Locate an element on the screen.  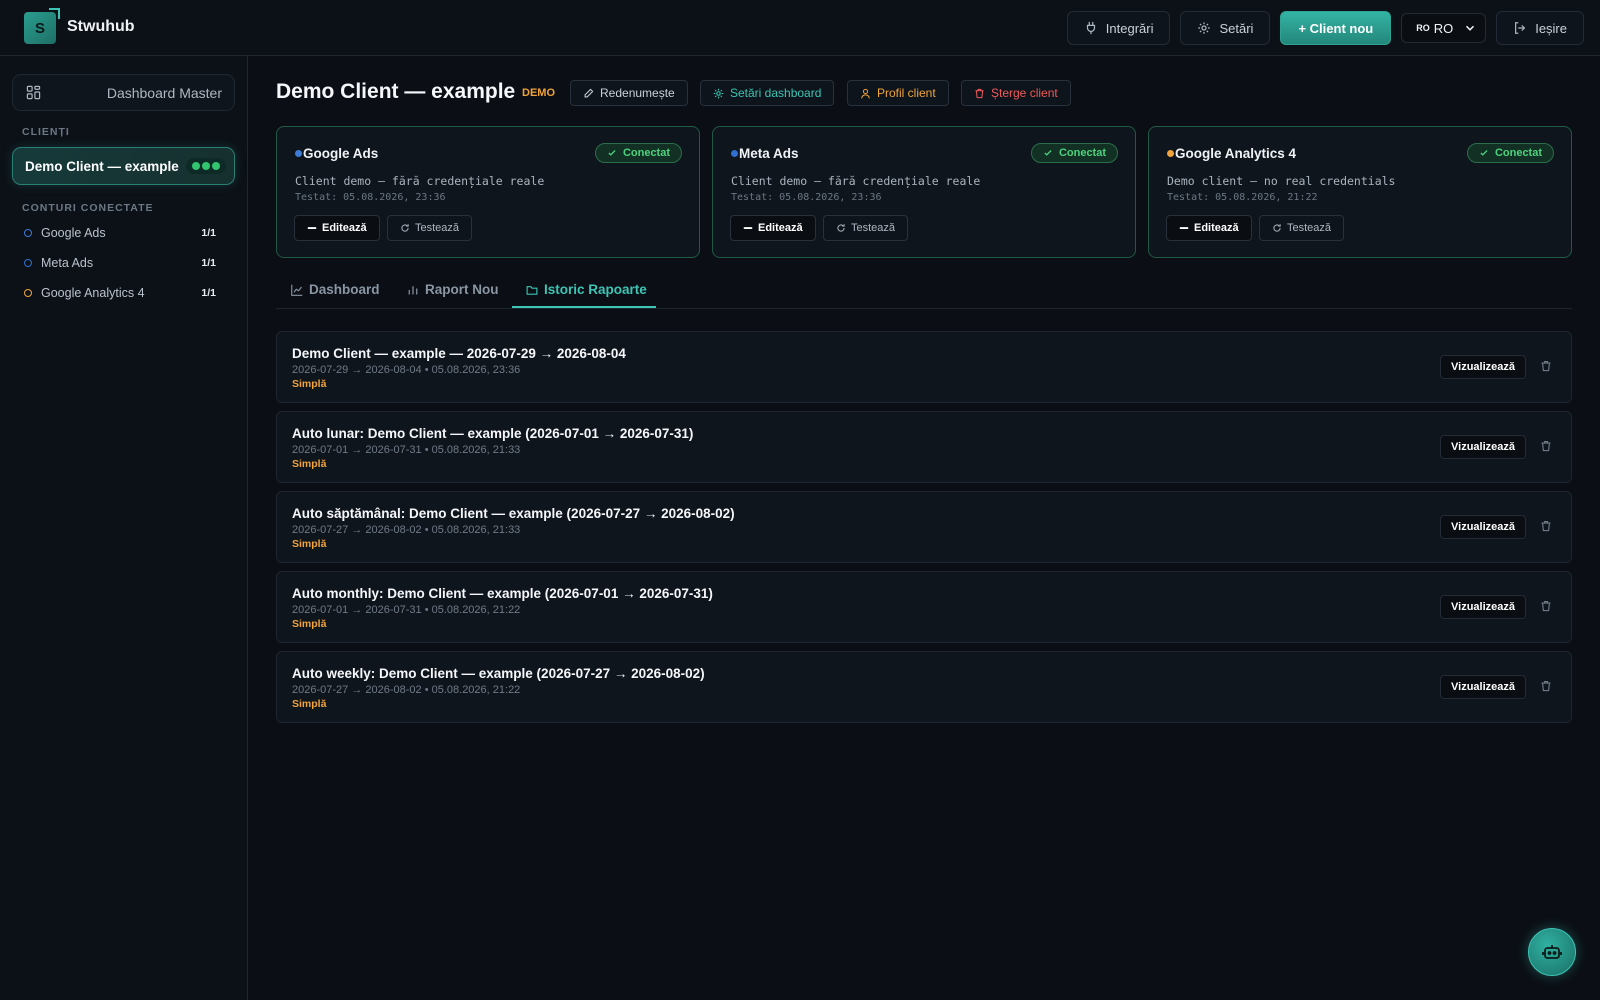
rename-button: Redenumește is located at coordinates (629, 93).